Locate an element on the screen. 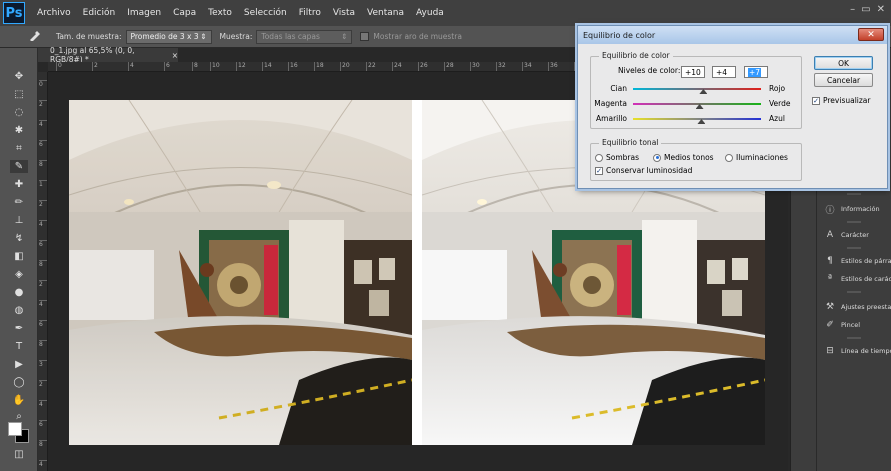 This screenshot has height=471, width=891. ok-button: OK is located at coordinates (843, 63).